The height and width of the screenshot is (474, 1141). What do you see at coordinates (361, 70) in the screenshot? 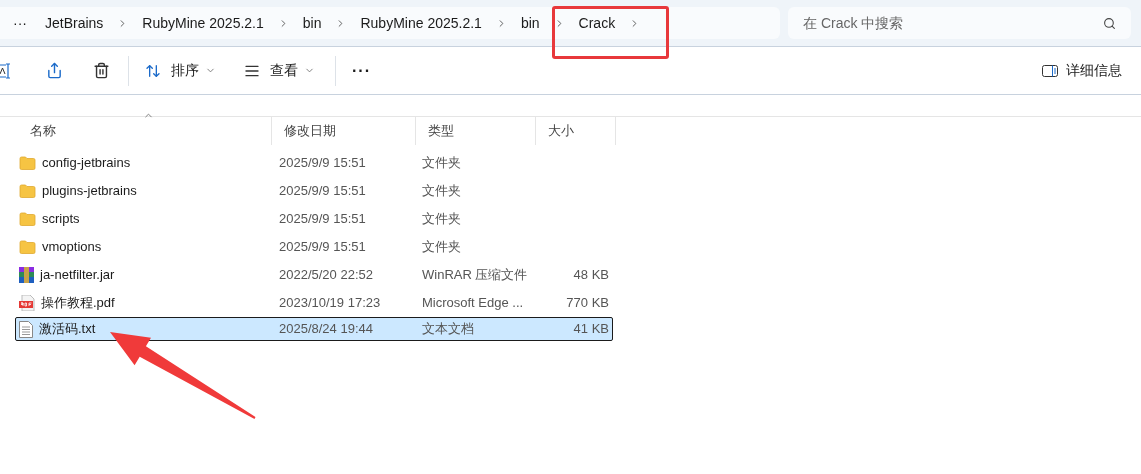
I see `more-button: ···` at bounding box center [361, 70].